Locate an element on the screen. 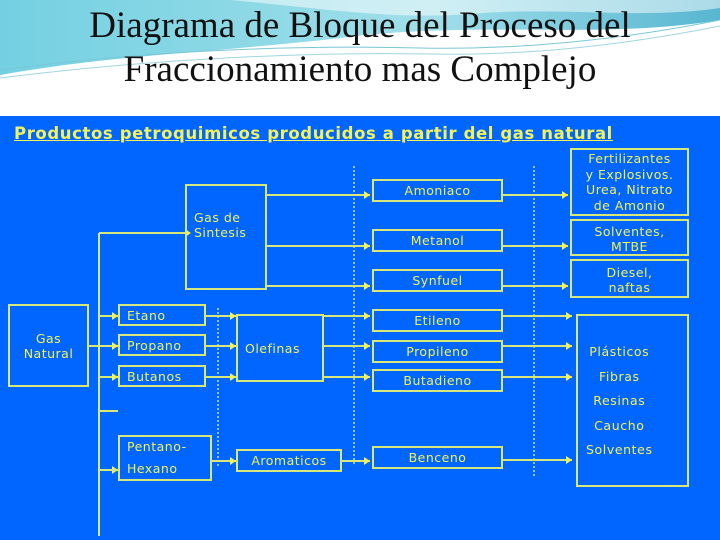  node-label: Olefinas is located at coordinates (272, 348).